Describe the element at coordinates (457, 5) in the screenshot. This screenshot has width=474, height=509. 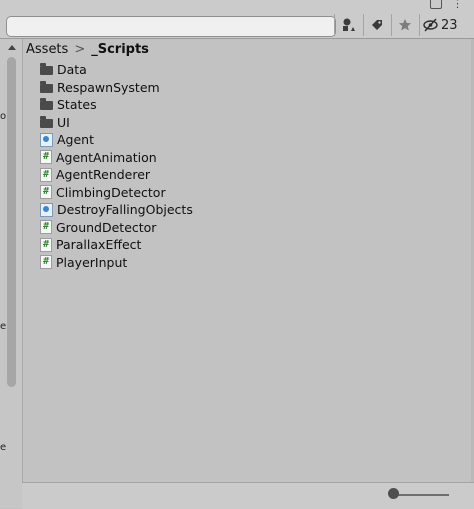
I see `more-menu-icon: ⋮` at that location.